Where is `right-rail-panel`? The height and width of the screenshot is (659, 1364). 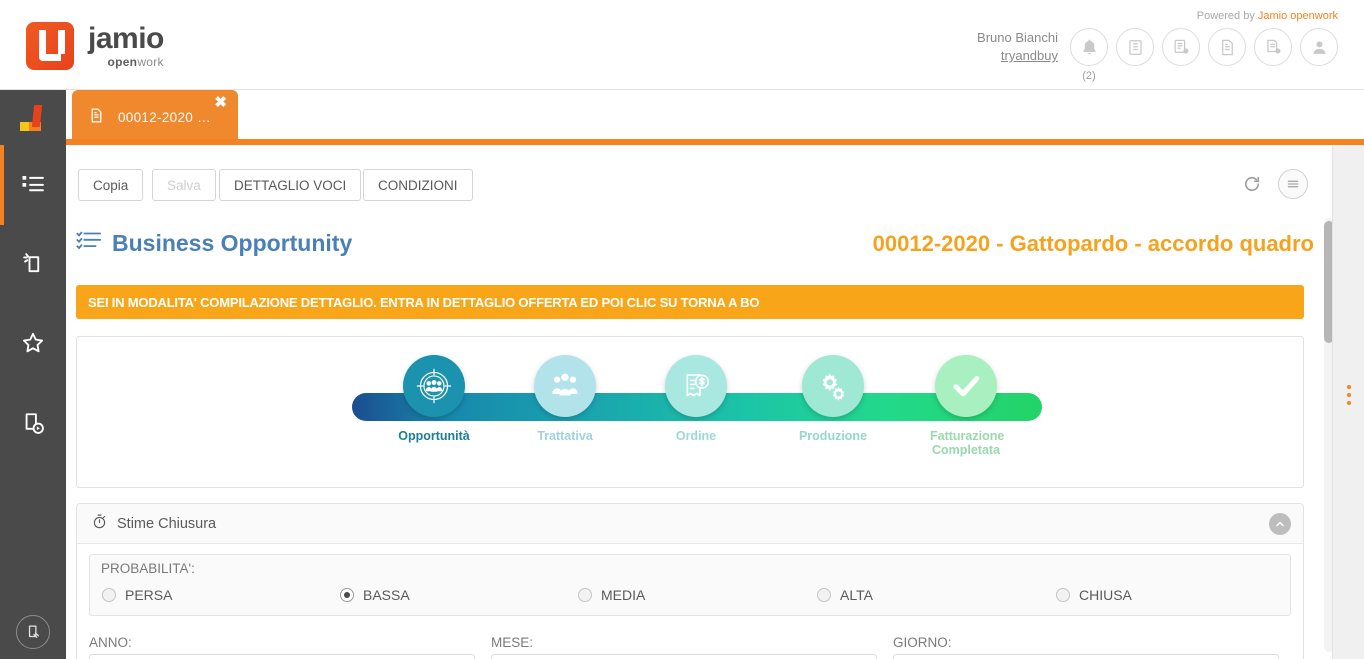 right-rail-panel is located at coordinates (1348, 402).